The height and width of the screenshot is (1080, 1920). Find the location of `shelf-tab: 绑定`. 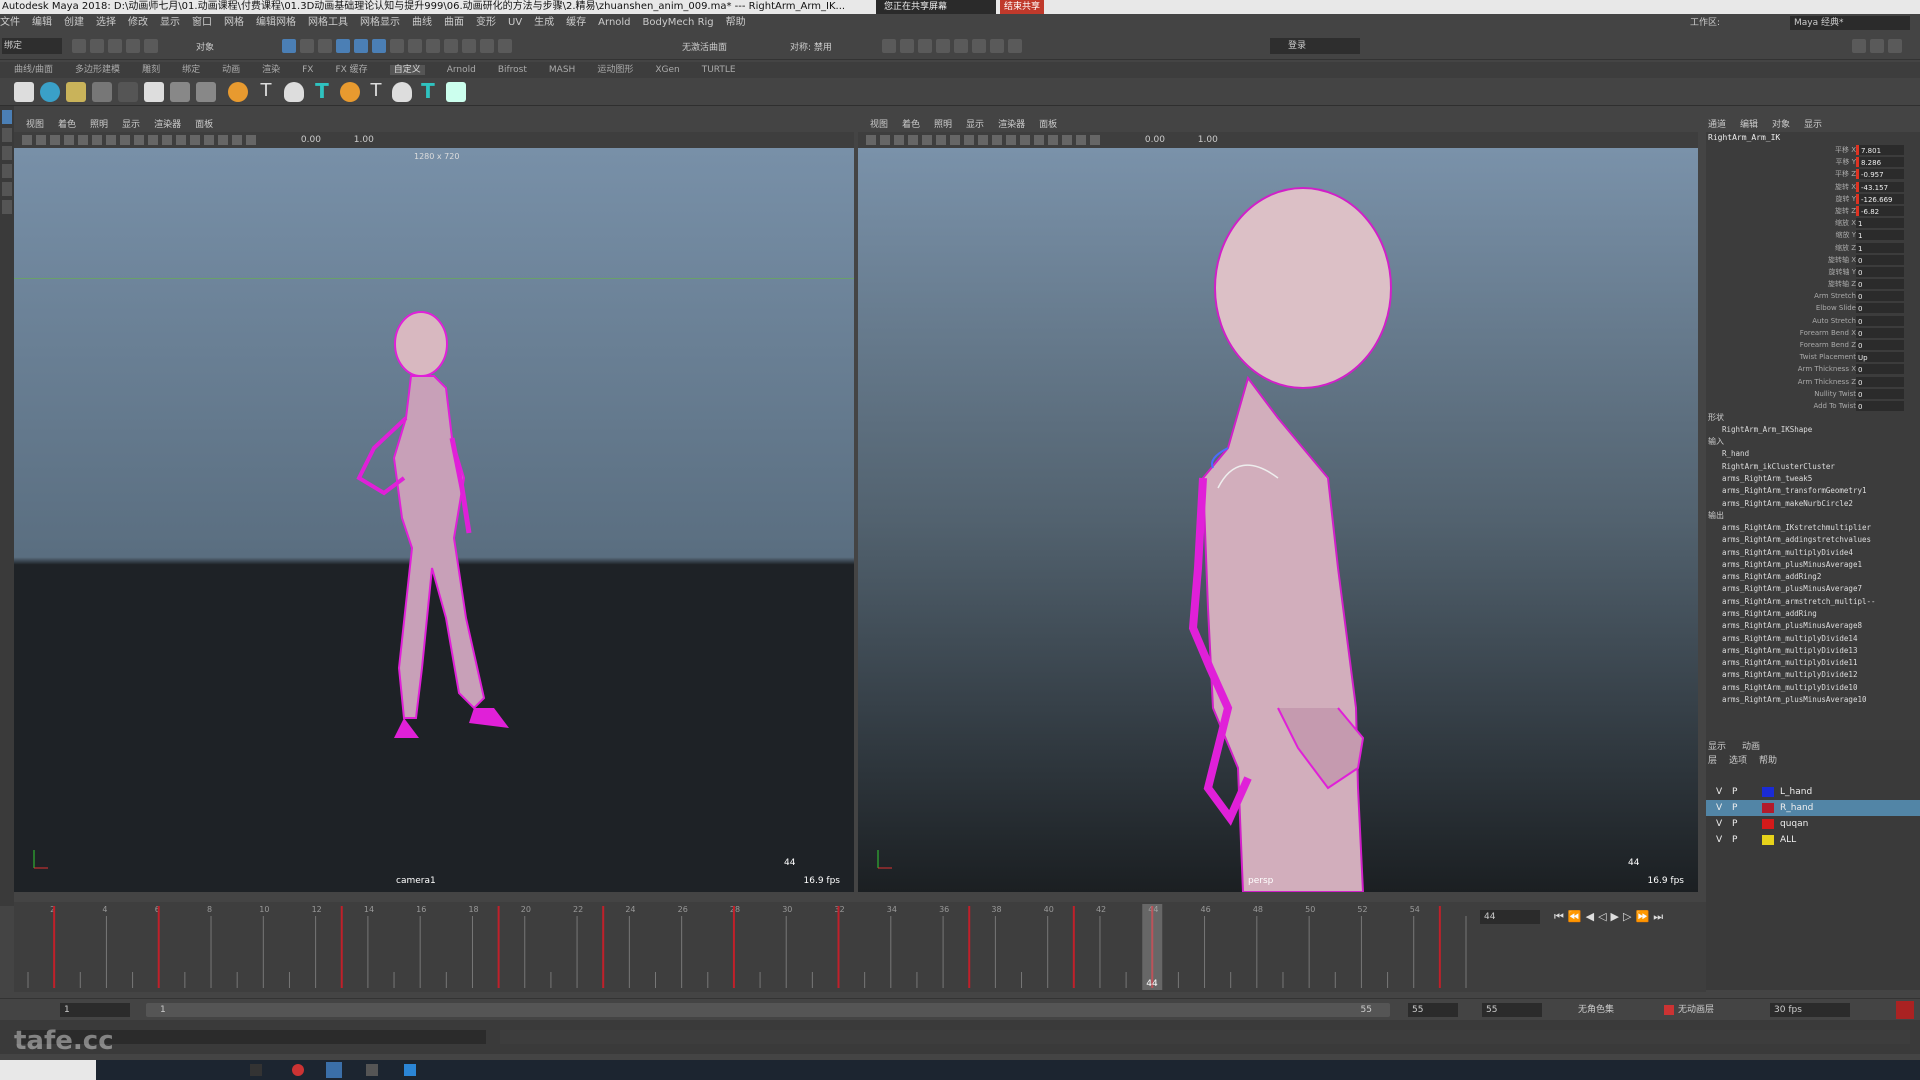

shelf-tab: 绑定 is located at coordinates (191, 70).